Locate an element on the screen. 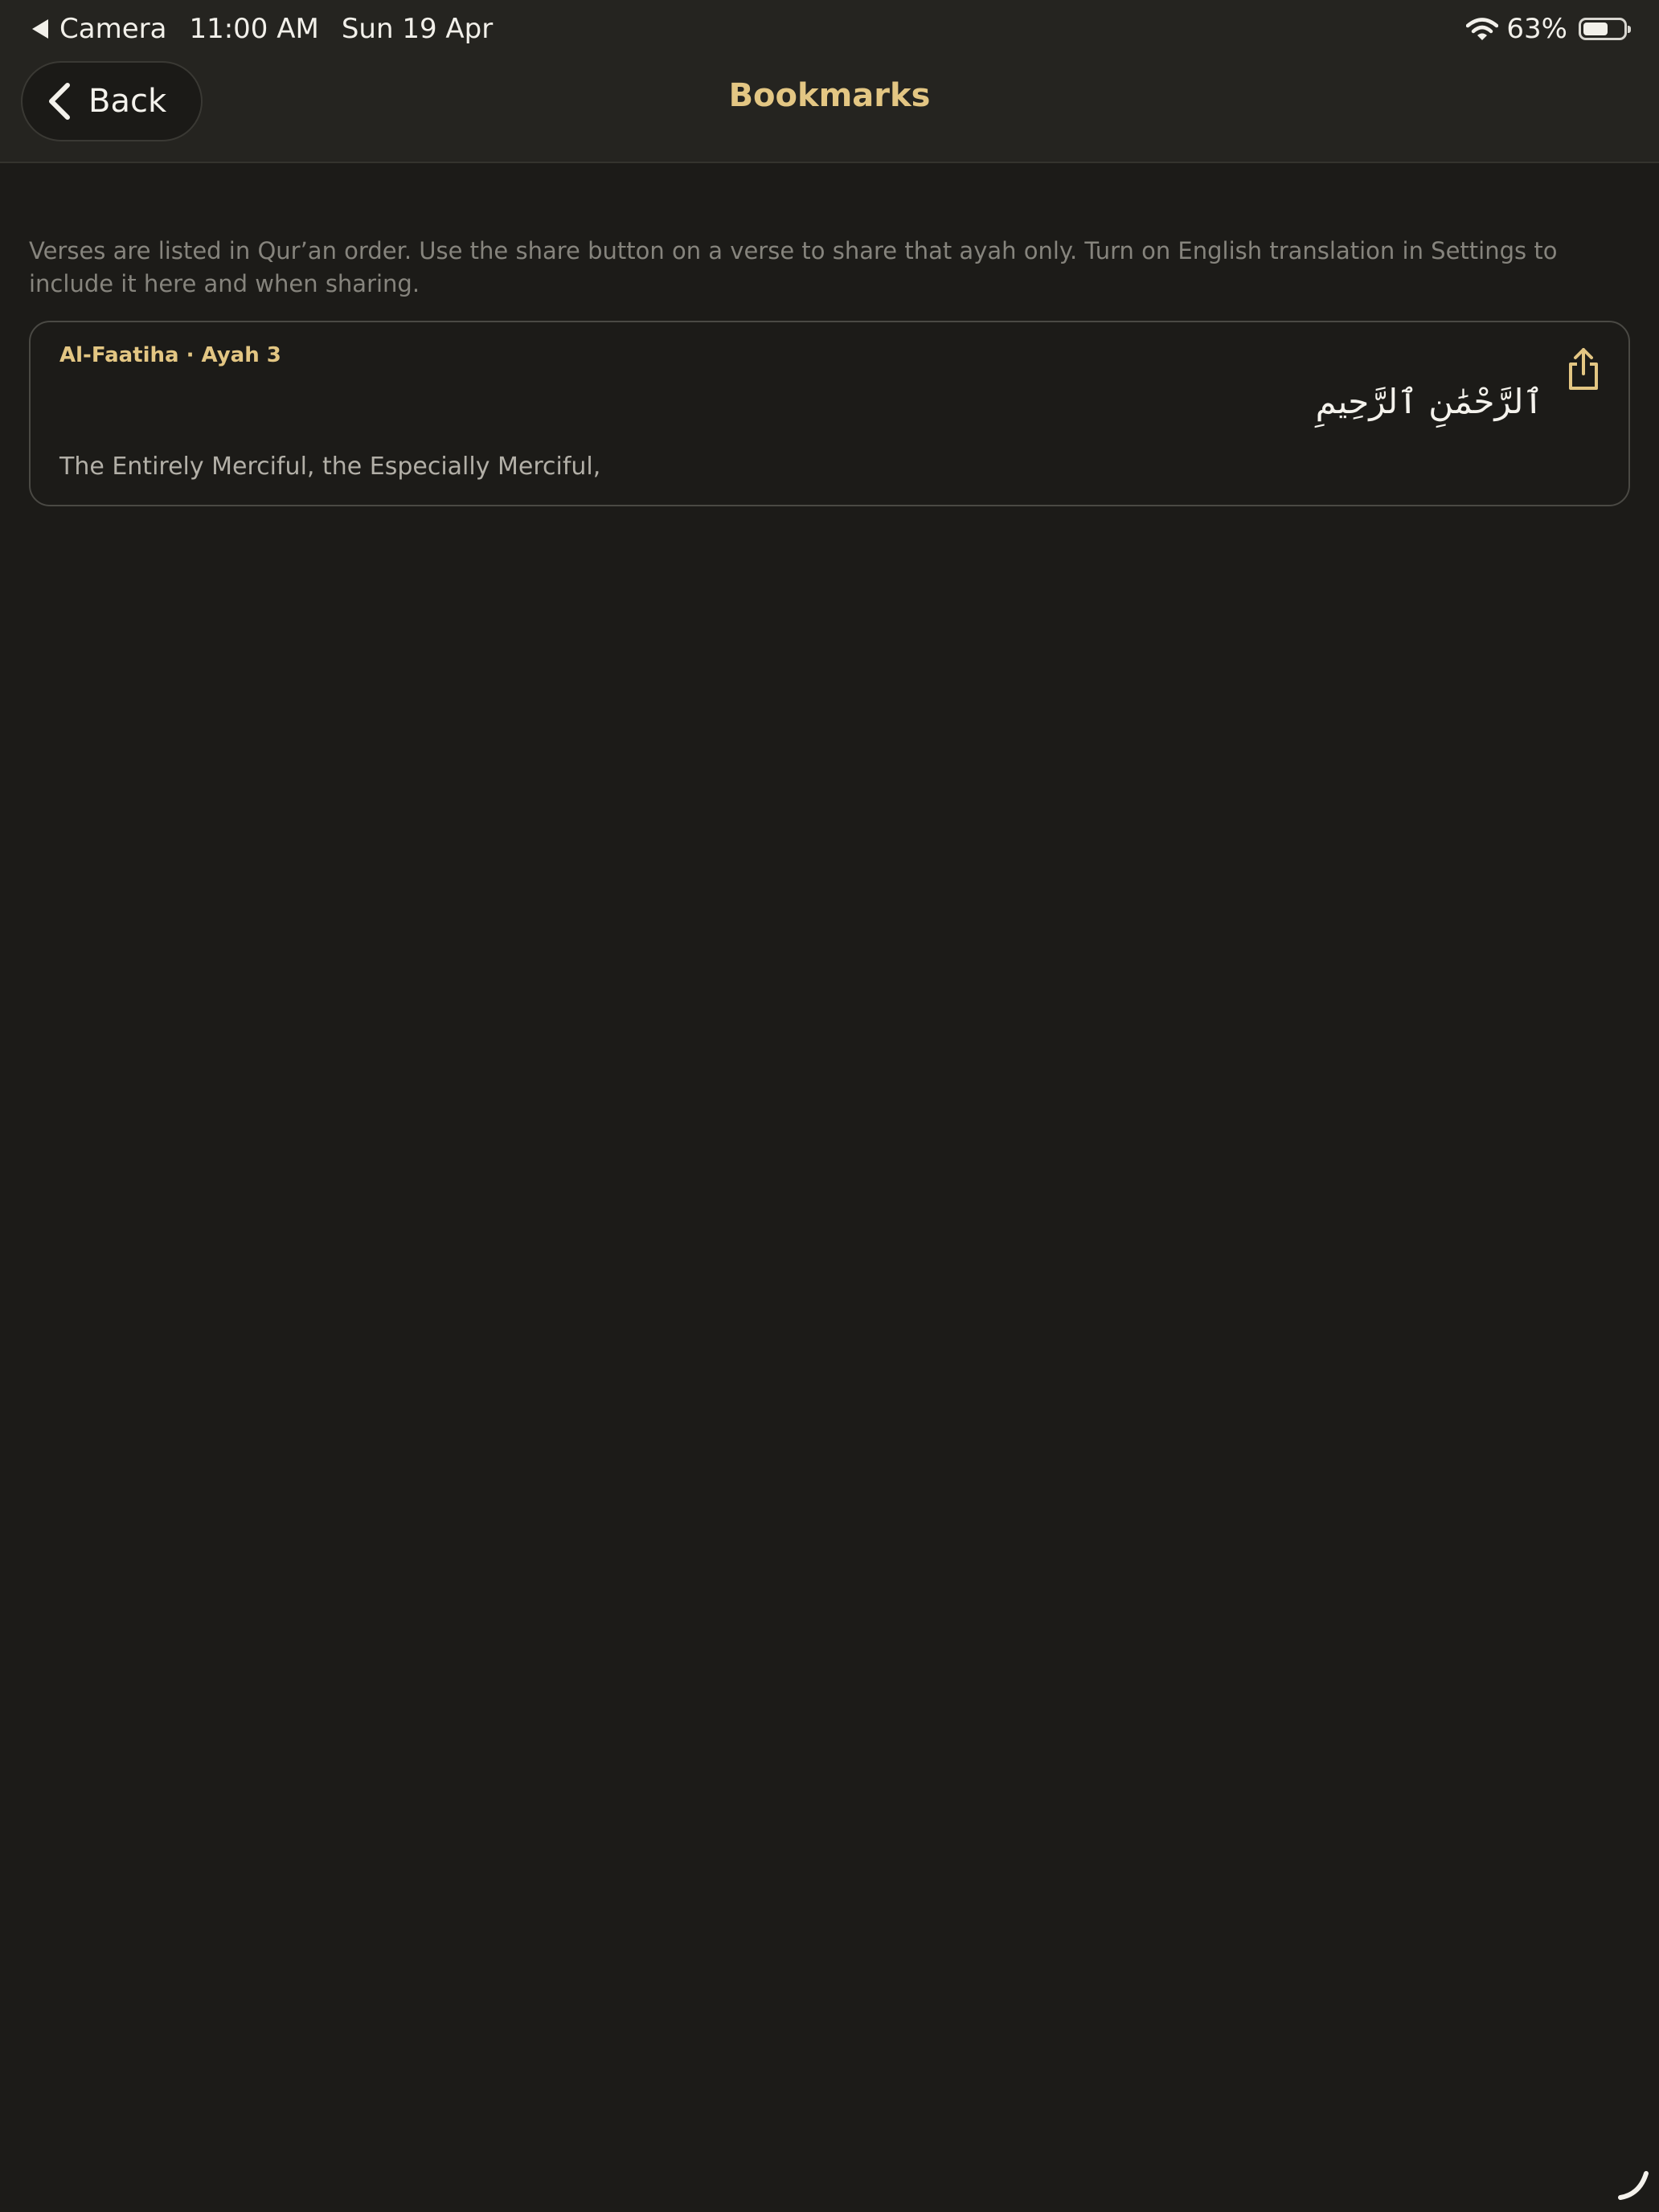  battery-icon is located at coordinates (1605, 29).